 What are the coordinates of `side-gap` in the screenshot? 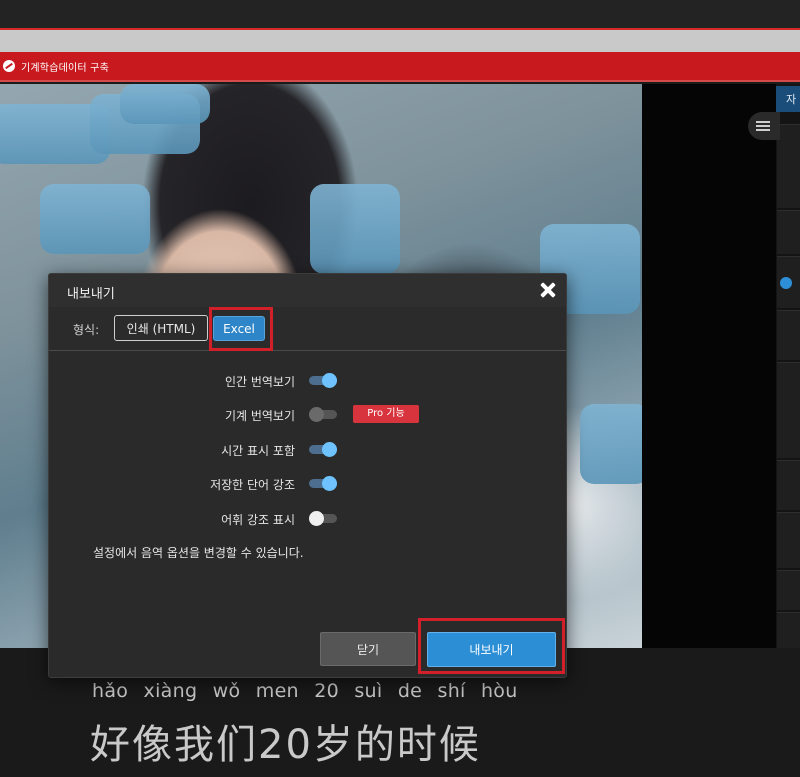 It's located at (709, 366).